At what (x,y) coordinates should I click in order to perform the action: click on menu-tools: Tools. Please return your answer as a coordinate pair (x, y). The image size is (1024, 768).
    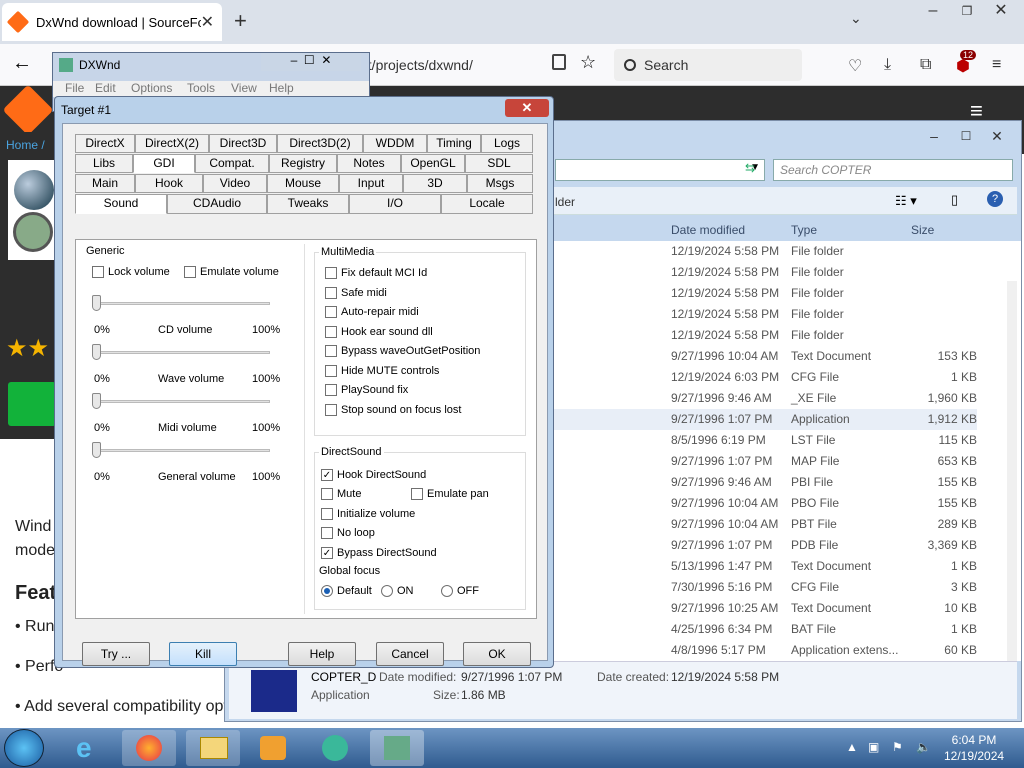
    Looking at the image, I should click on (201, 88).